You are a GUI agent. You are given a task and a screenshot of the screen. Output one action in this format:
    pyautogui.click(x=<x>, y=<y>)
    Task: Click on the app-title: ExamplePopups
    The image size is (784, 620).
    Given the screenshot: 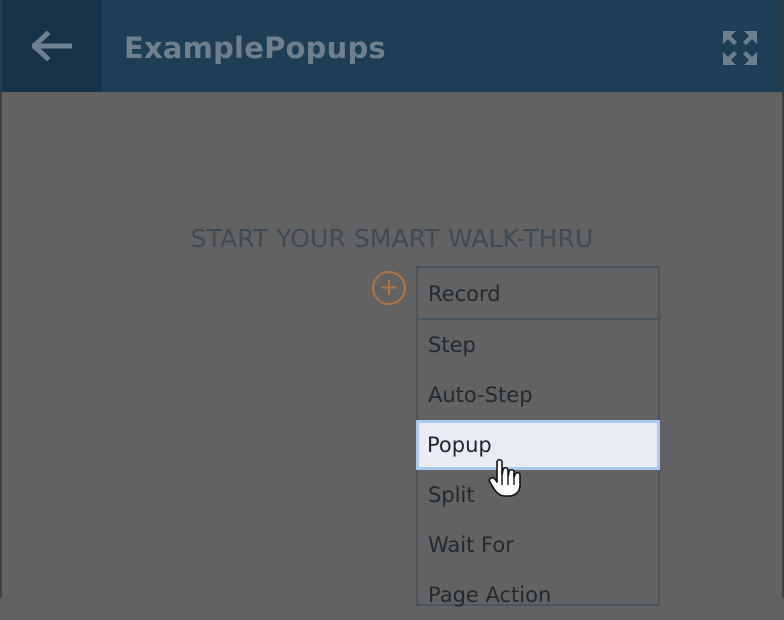 What is the action you would take?
    pyautogui.click(x=255, y=48)
    